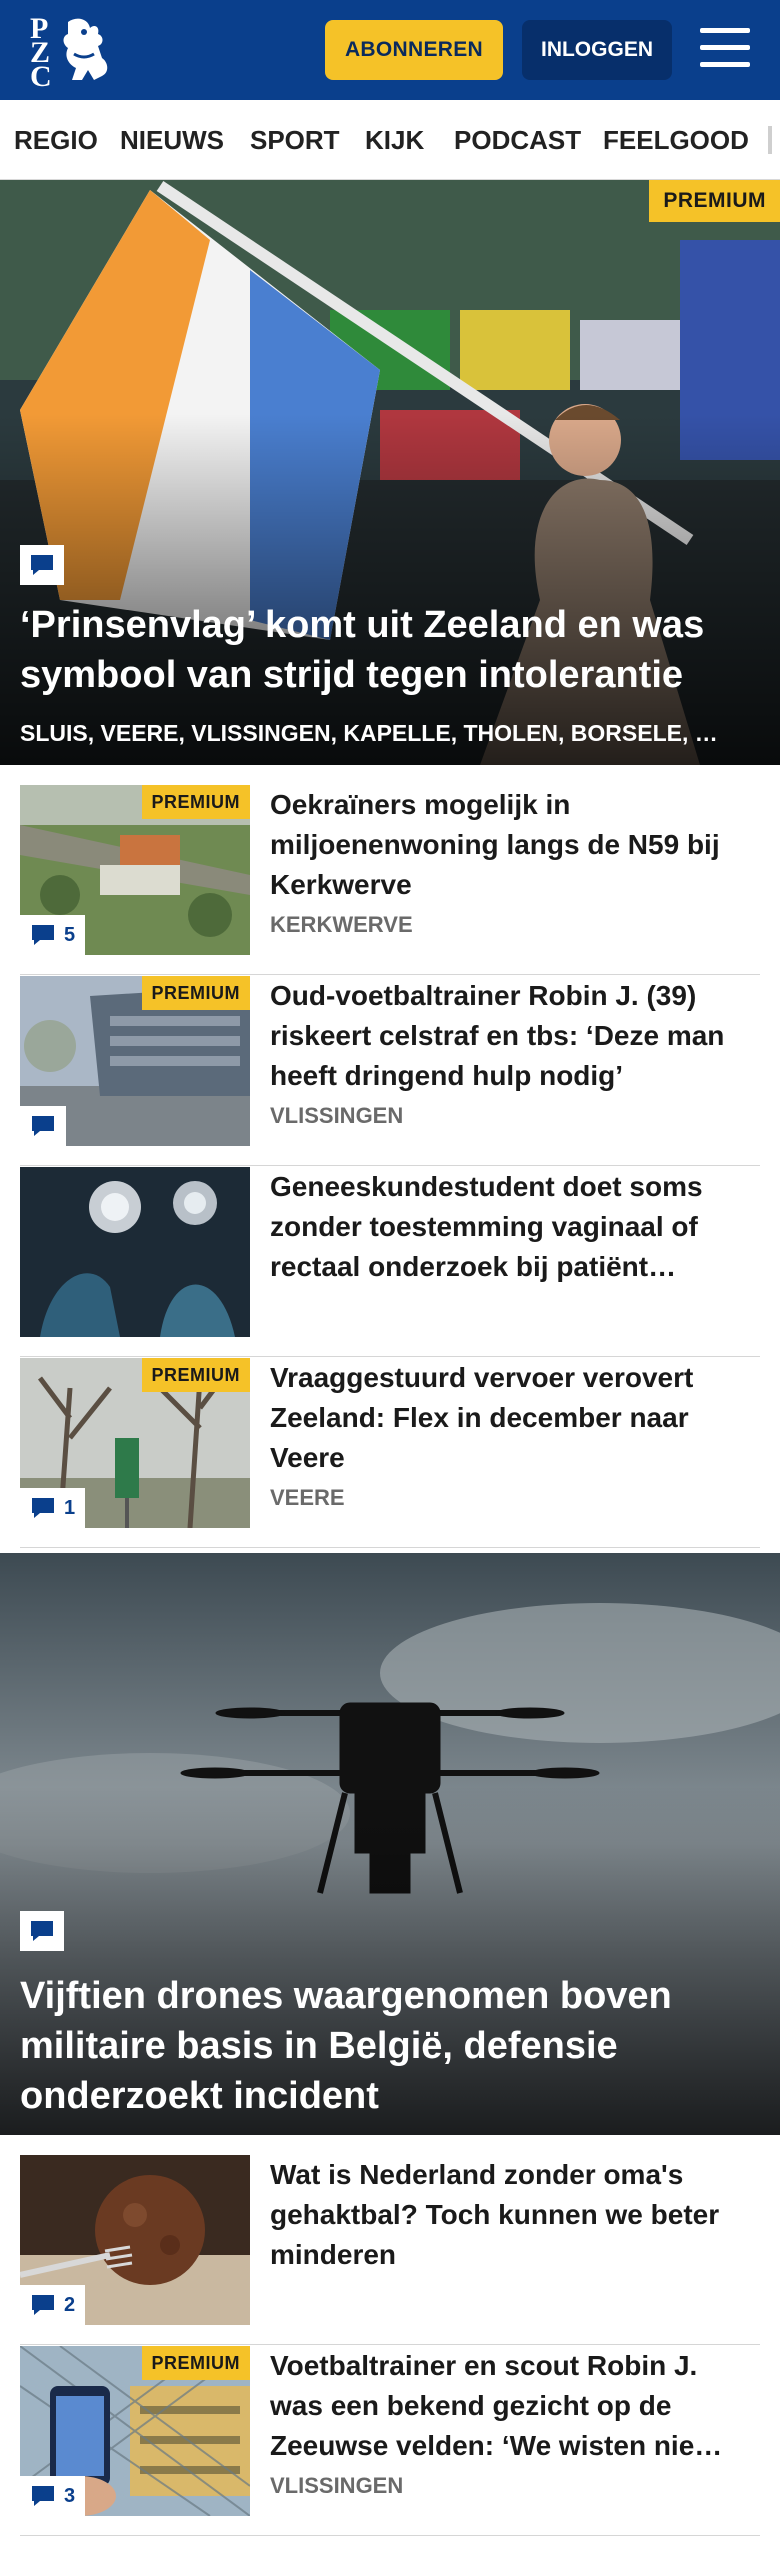 The height and width of the screenshot is (2560, 780). I want to click on site-header: P Z C ABONNEREN INLOGGEN, so click(390, 50).